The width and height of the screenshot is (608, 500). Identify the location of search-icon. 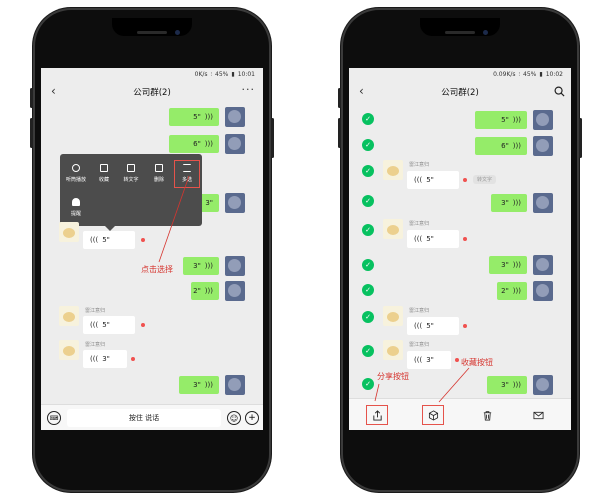
(559, 91).